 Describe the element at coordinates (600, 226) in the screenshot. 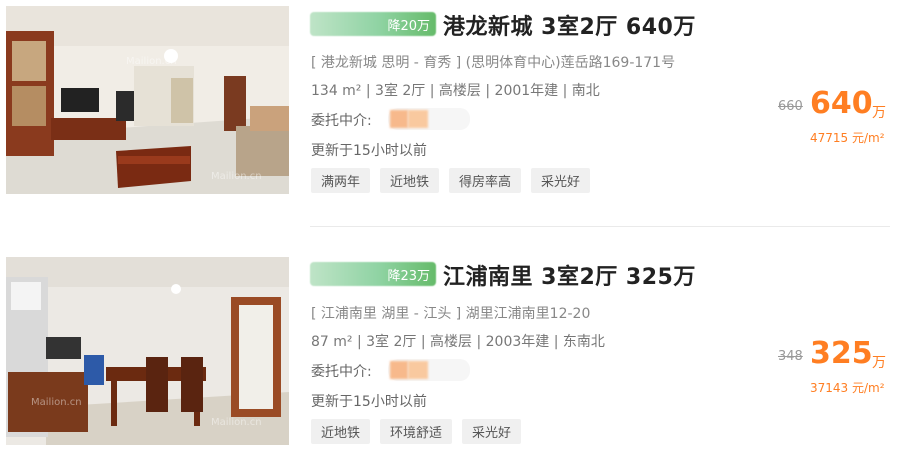

I see `divider` at that location.